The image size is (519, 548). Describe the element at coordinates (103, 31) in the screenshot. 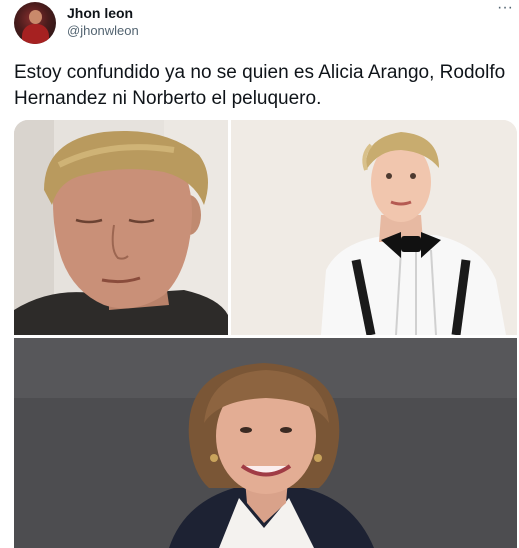

I see `author-handle: @jhonwleon` at that location.